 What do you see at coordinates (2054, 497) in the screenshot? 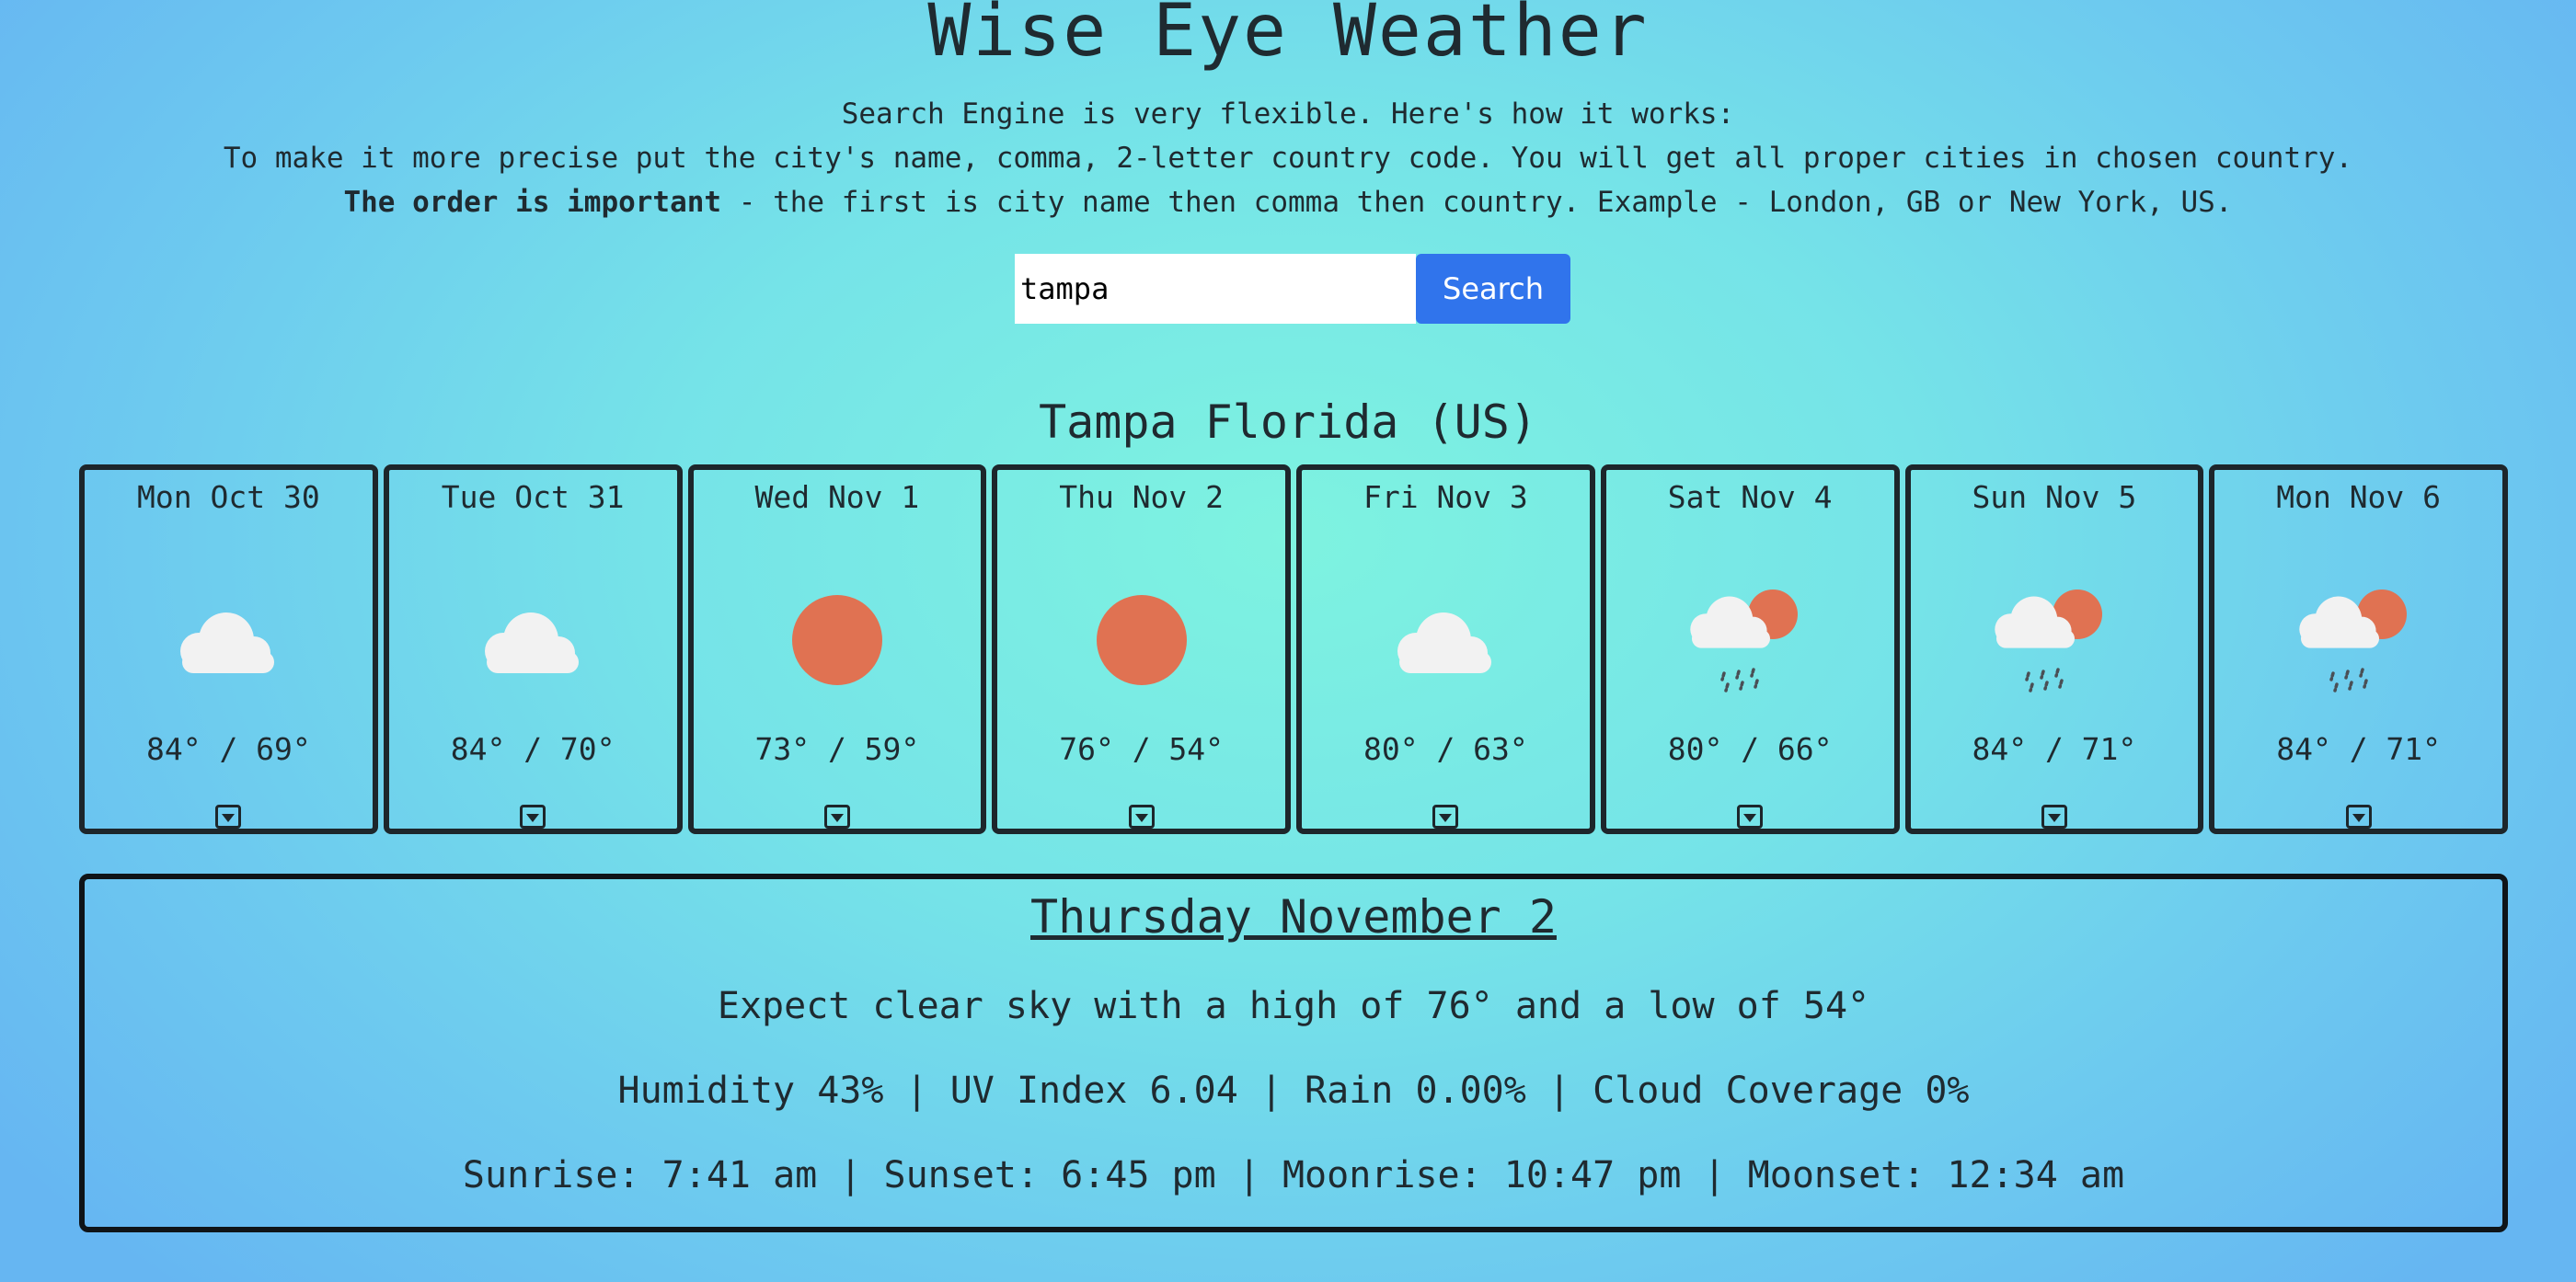
I see `day-label: Sun Nov 5` at bounding box center [2054, 497].